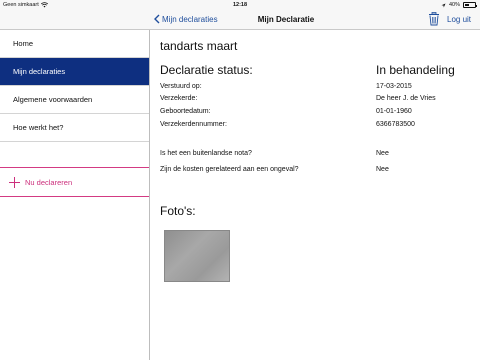 This screenshot has width=480, height=360. I want to click on field-label: Verzekerde:, so click(179, 98).